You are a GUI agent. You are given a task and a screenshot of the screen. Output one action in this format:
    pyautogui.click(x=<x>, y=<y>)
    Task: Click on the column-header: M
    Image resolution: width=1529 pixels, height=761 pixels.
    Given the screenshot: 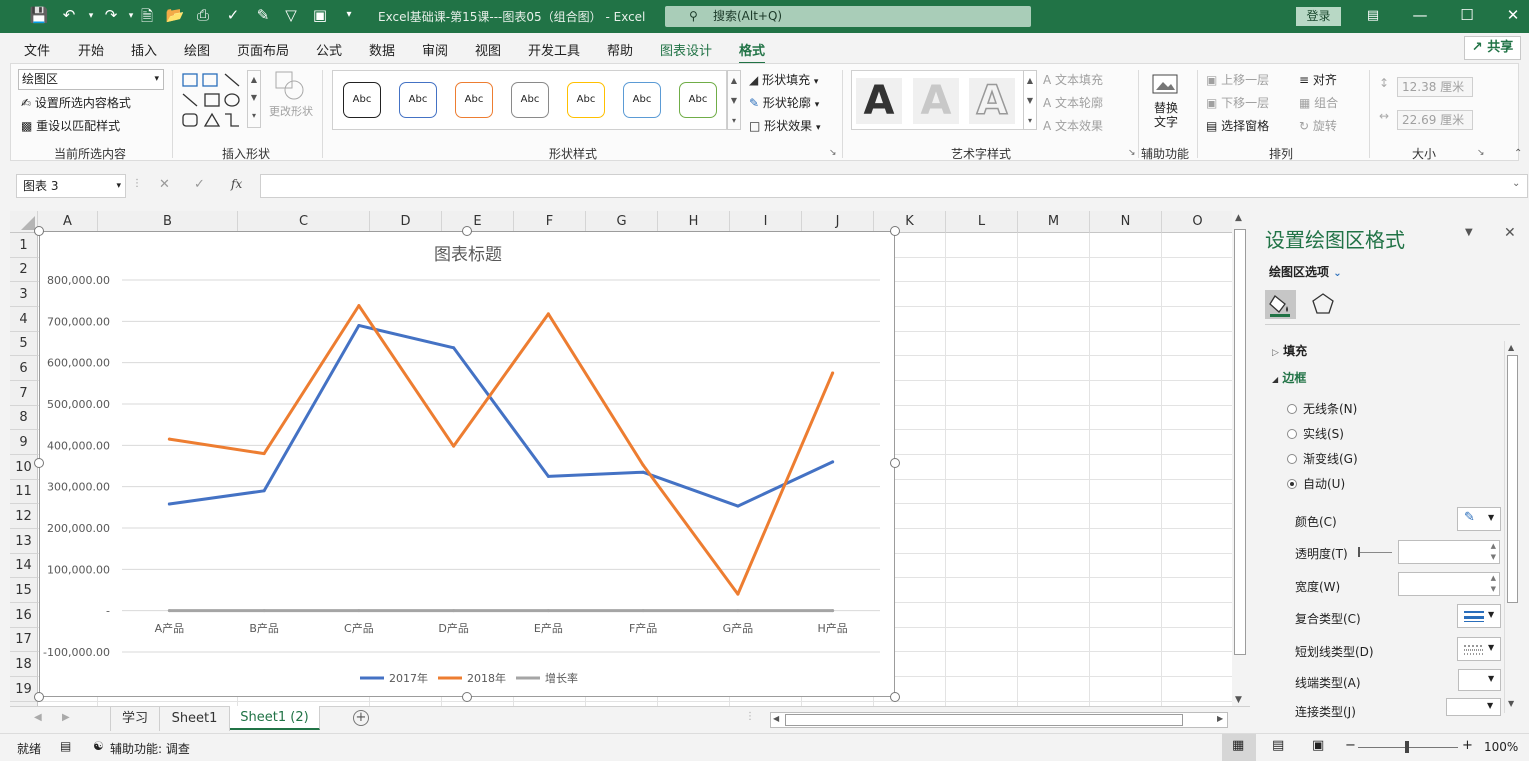 What is the action you would take?
    pyautogui.click(x=1054, y=222)
    